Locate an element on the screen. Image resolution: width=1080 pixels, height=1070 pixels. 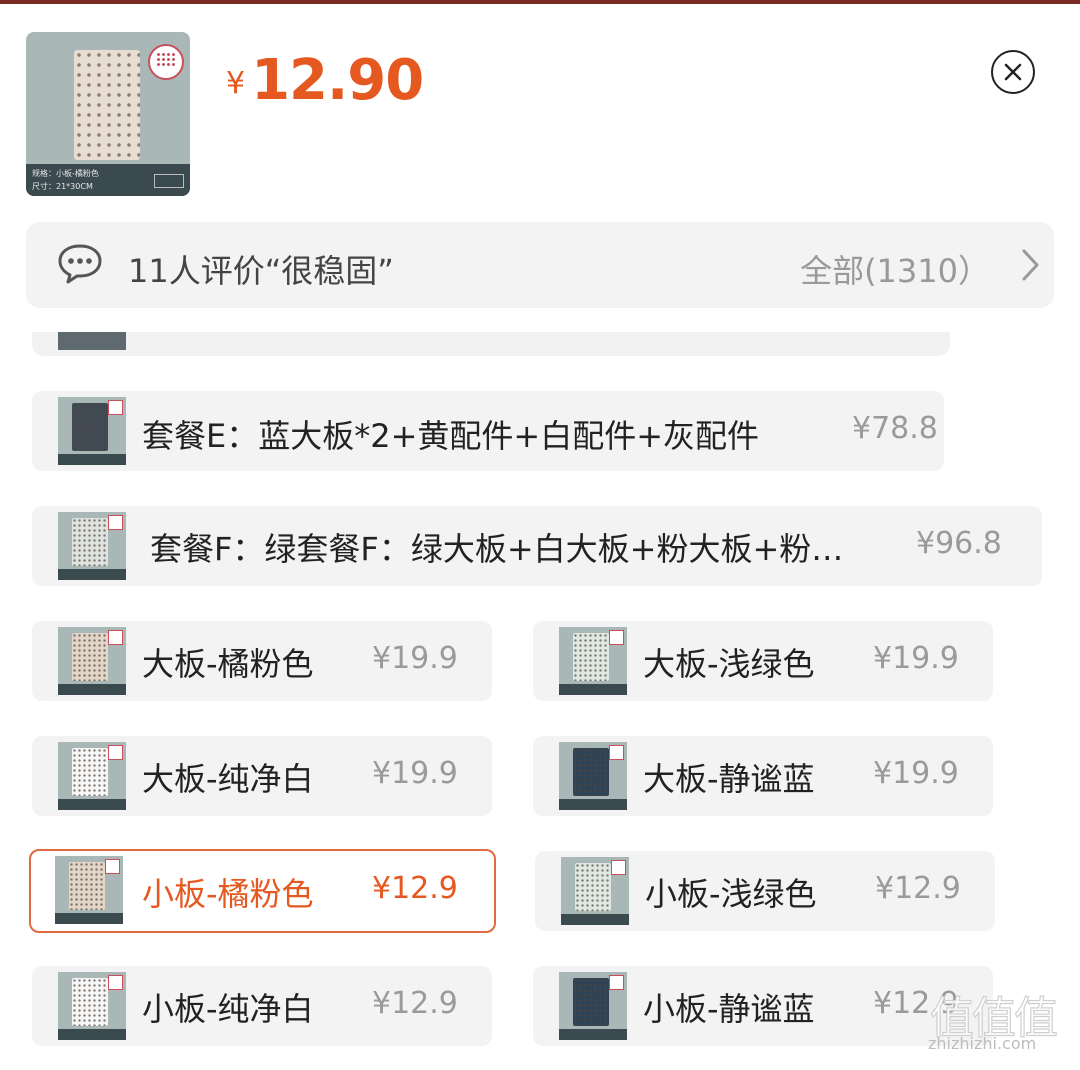
option-item: 大板-橘粉色 ¥19.9 is located at coordinates (262, 661).